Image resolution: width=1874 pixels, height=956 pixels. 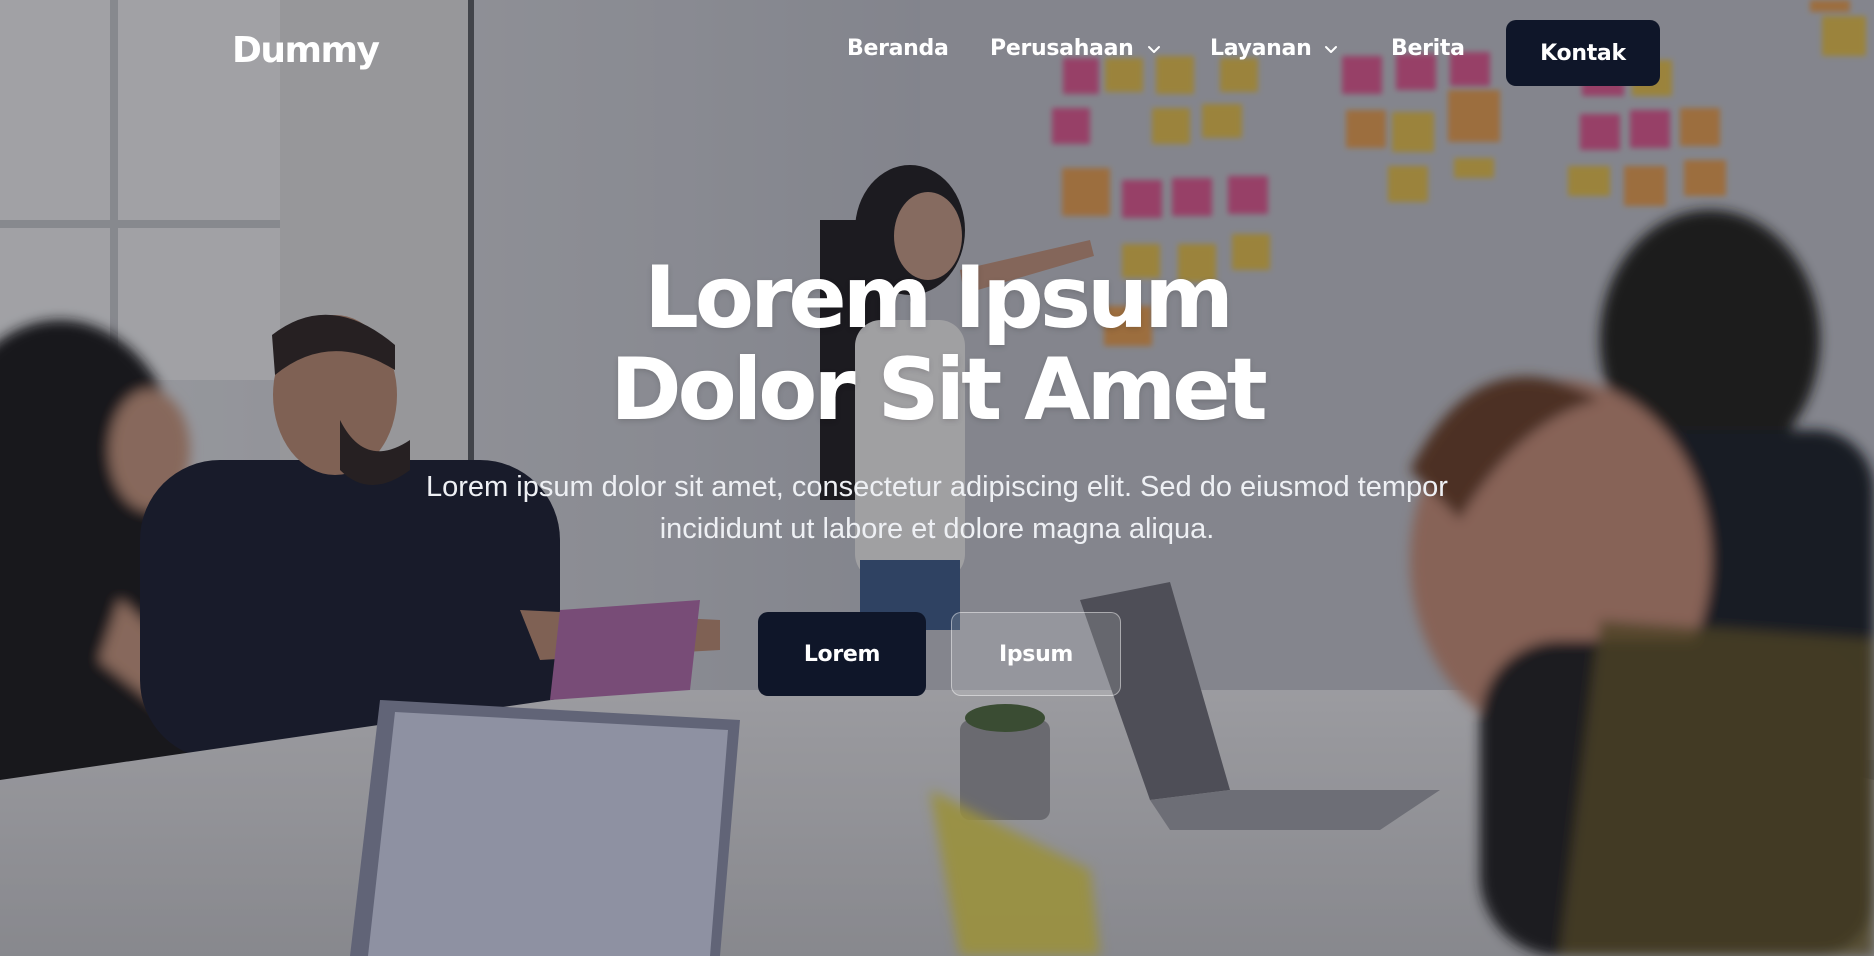 What do you see at coordinates (1036, 654) in the screenshot?
I see `secondary-cta-button: Ipsum` at bounding box center [1036, 654].